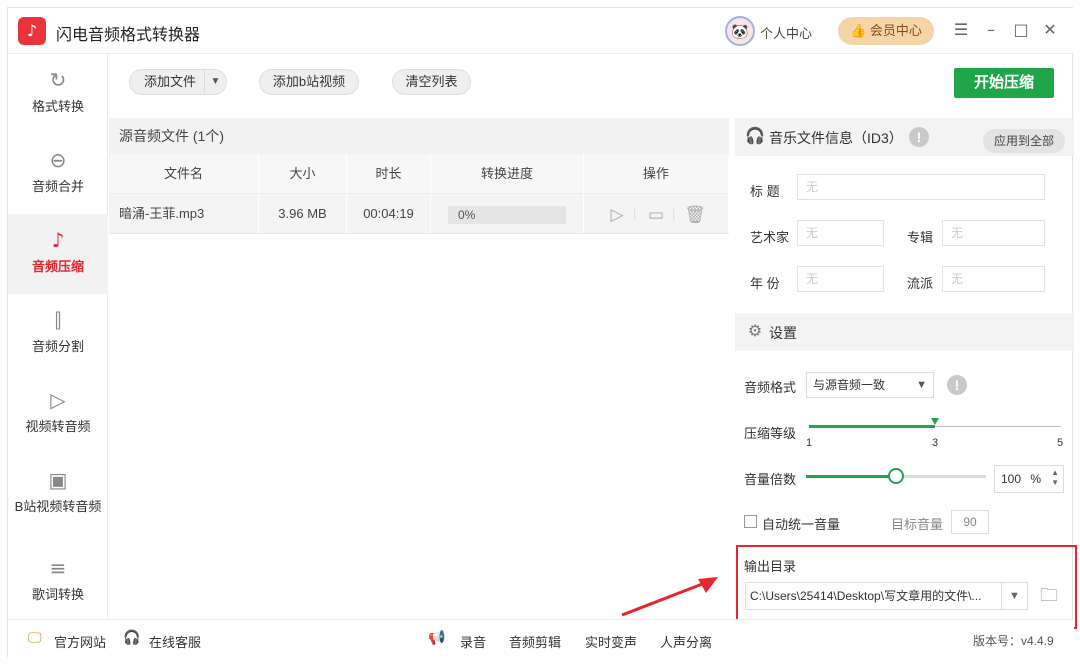  I want to click on file-size: 3.96 MB, so click(303, 213).